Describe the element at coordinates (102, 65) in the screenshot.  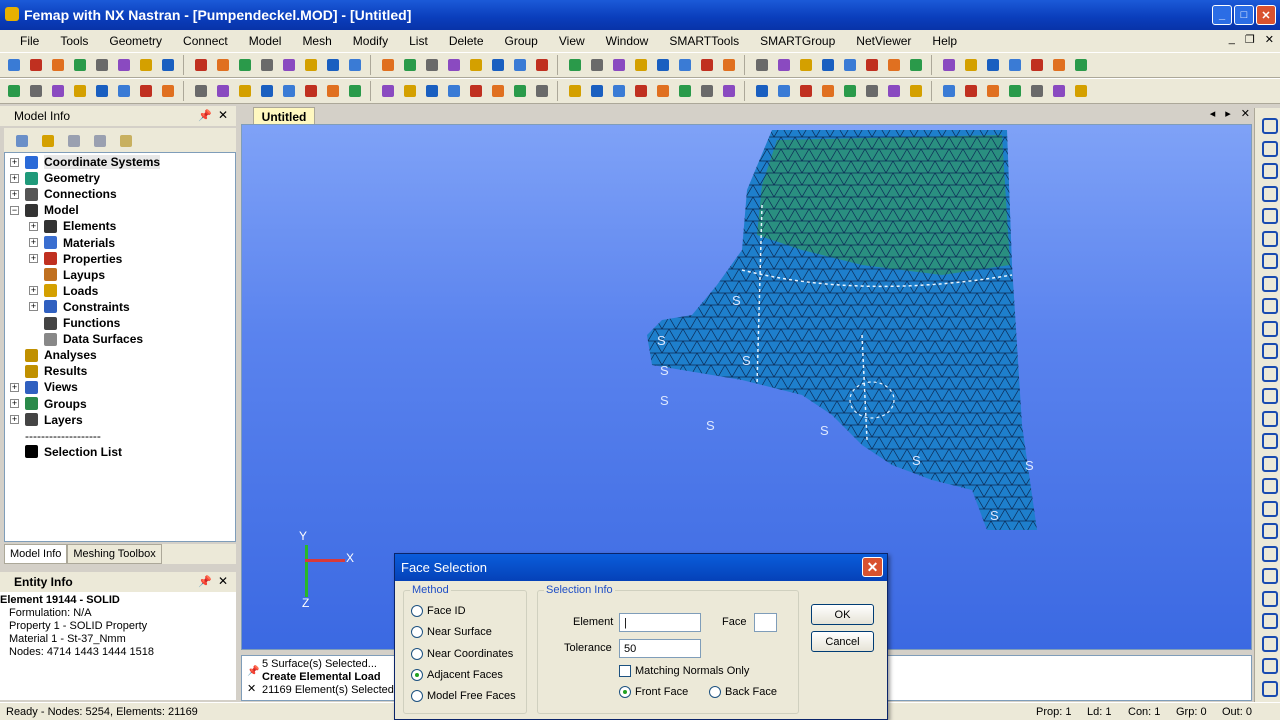
I see `layer-icon` at that location.